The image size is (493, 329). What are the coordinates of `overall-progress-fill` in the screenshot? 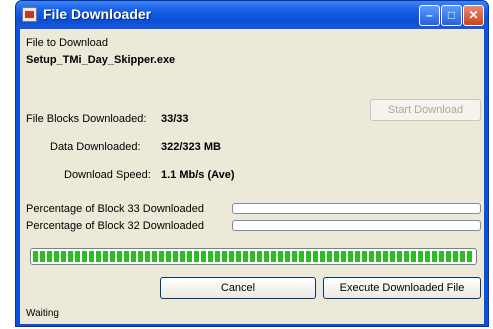 It's located at (253, 256).